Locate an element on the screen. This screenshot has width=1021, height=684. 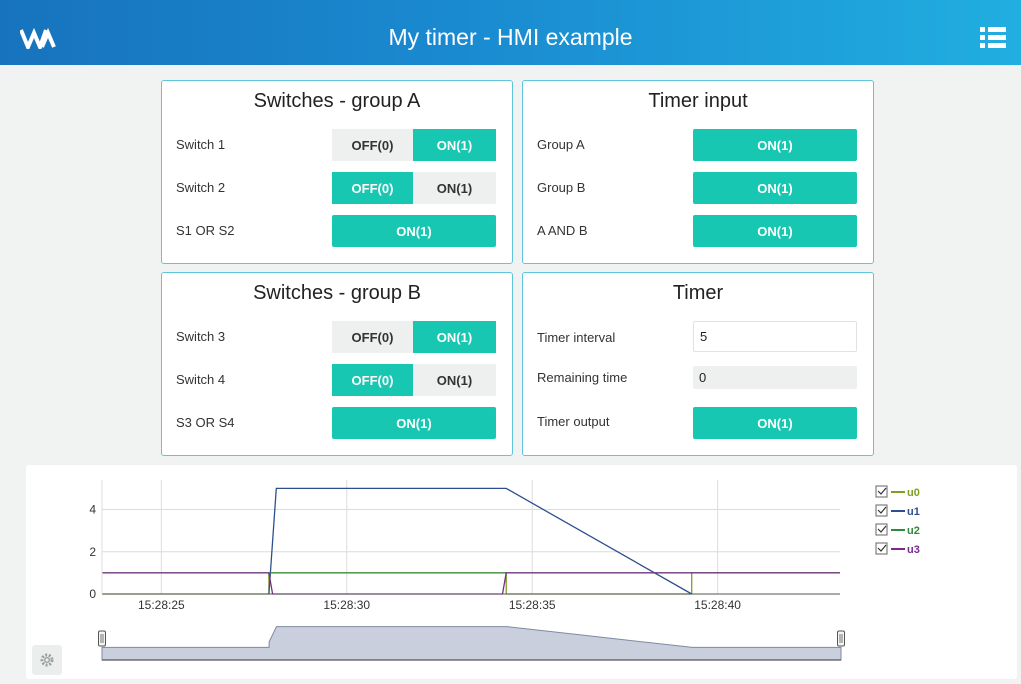
remaining-time-value: 0 is located at coordinates (775, 377).